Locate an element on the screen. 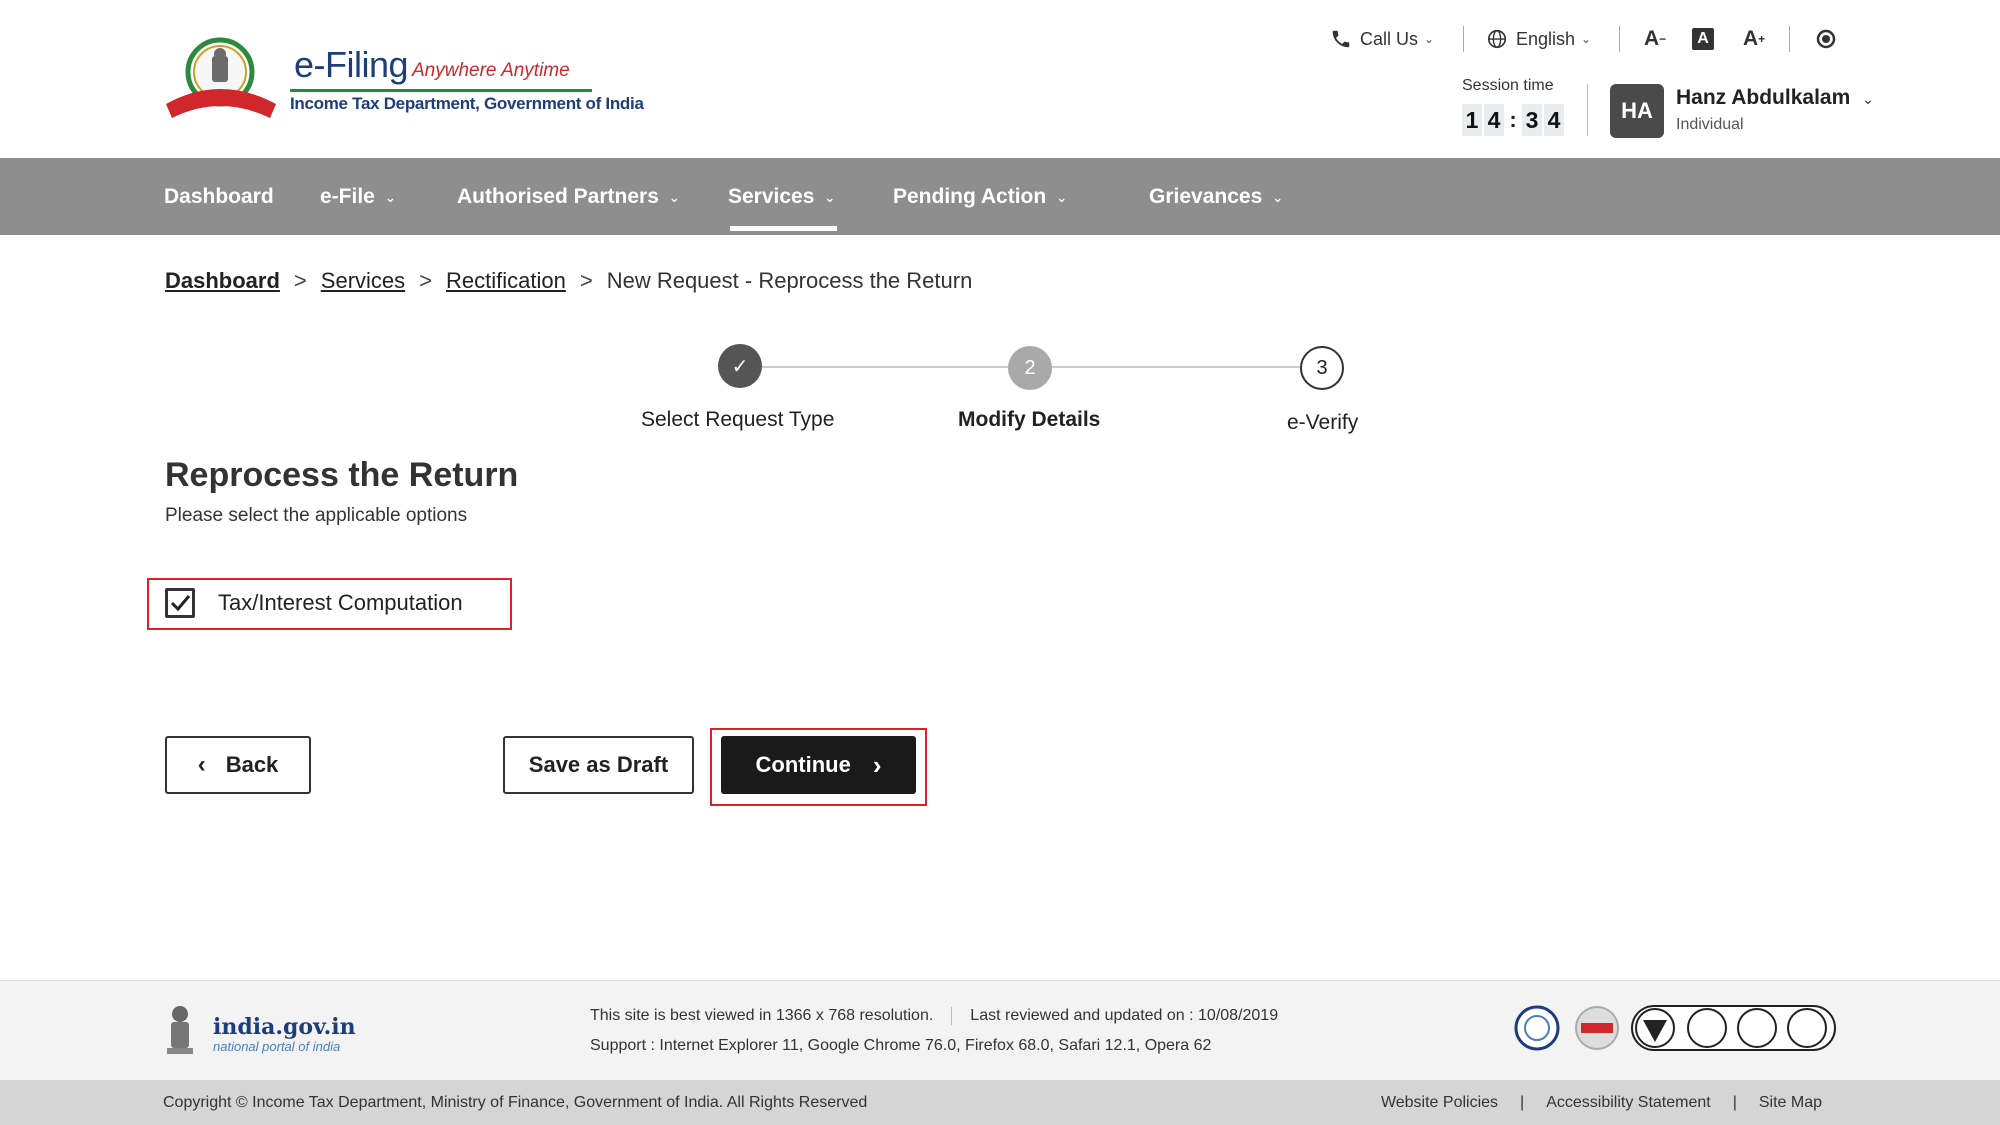 The width and height of the screenshot is (2000, 1125). page-title: Reprocess the Return is located at coordinates (342, 475).